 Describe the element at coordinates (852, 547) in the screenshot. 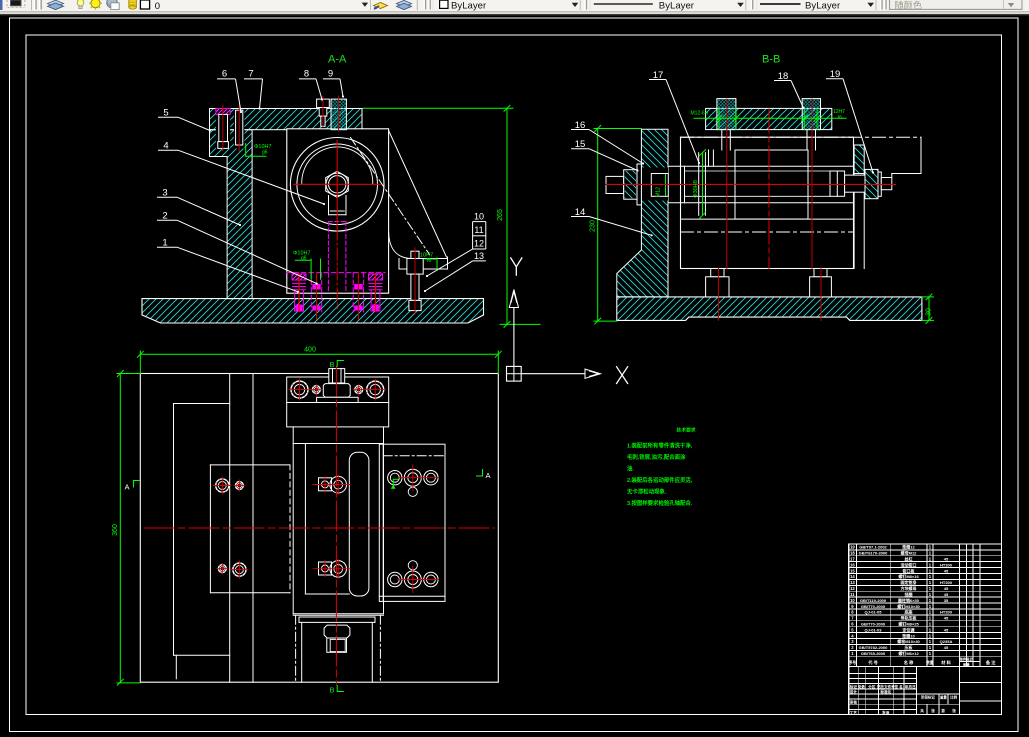

I see `svg-text: 19` at that location.